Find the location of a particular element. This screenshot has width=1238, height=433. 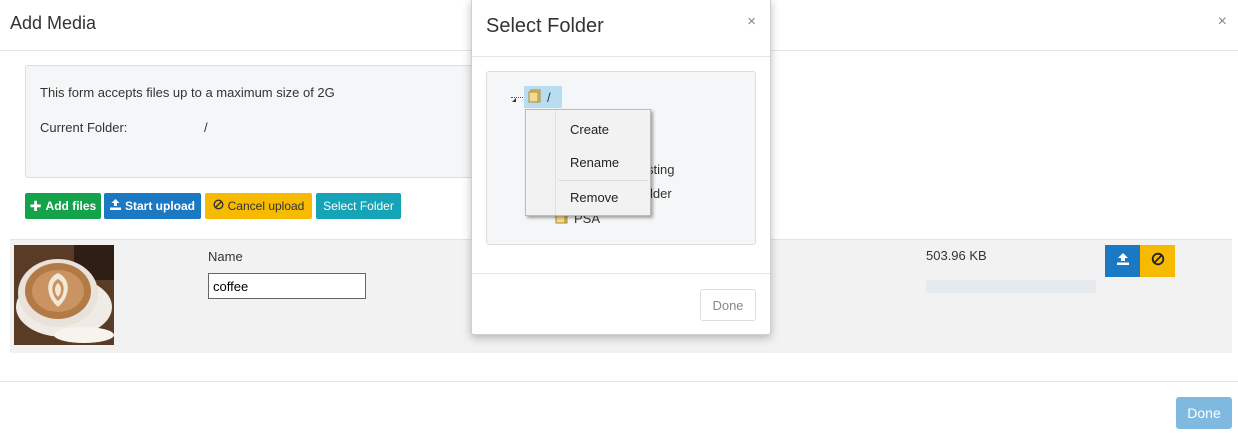

select-folder-button: Select Folder is located at coordinates (358, 206).